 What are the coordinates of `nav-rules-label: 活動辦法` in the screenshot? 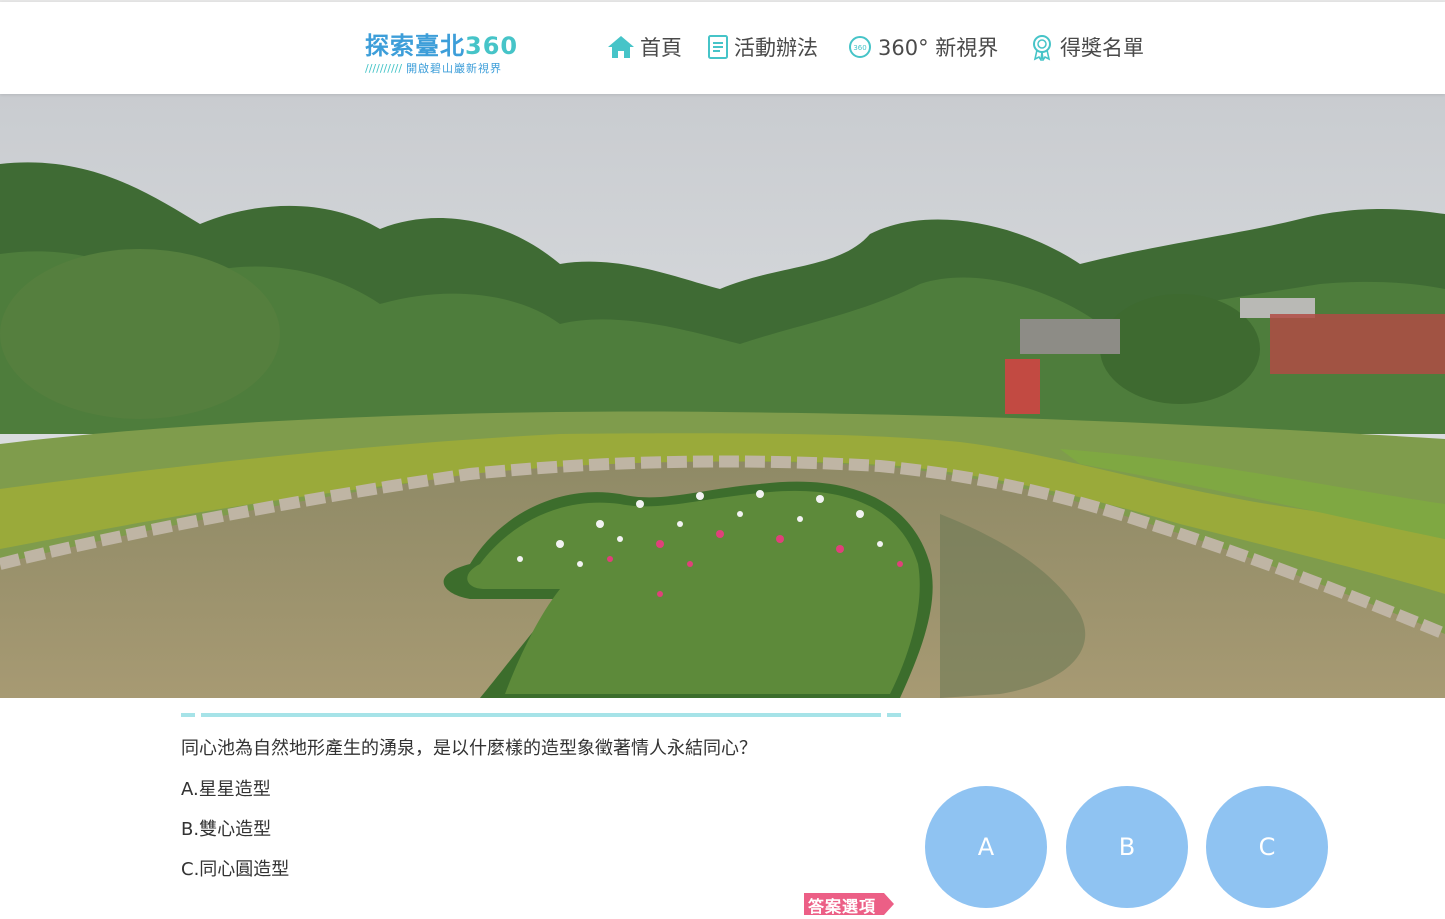 It's located at (776, 48).